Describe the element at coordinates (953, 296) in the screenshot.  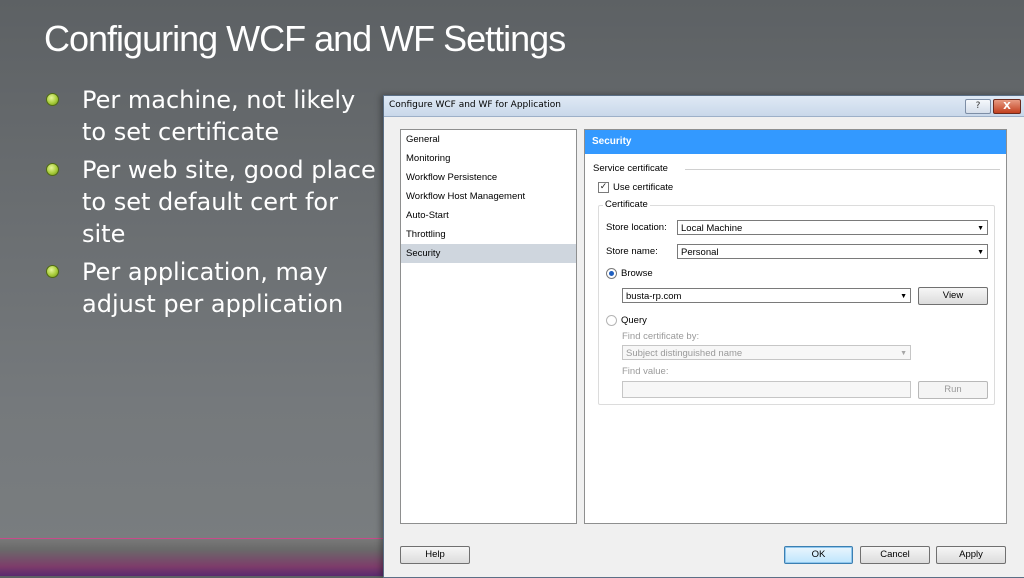
I see `view-button: View` at that location.